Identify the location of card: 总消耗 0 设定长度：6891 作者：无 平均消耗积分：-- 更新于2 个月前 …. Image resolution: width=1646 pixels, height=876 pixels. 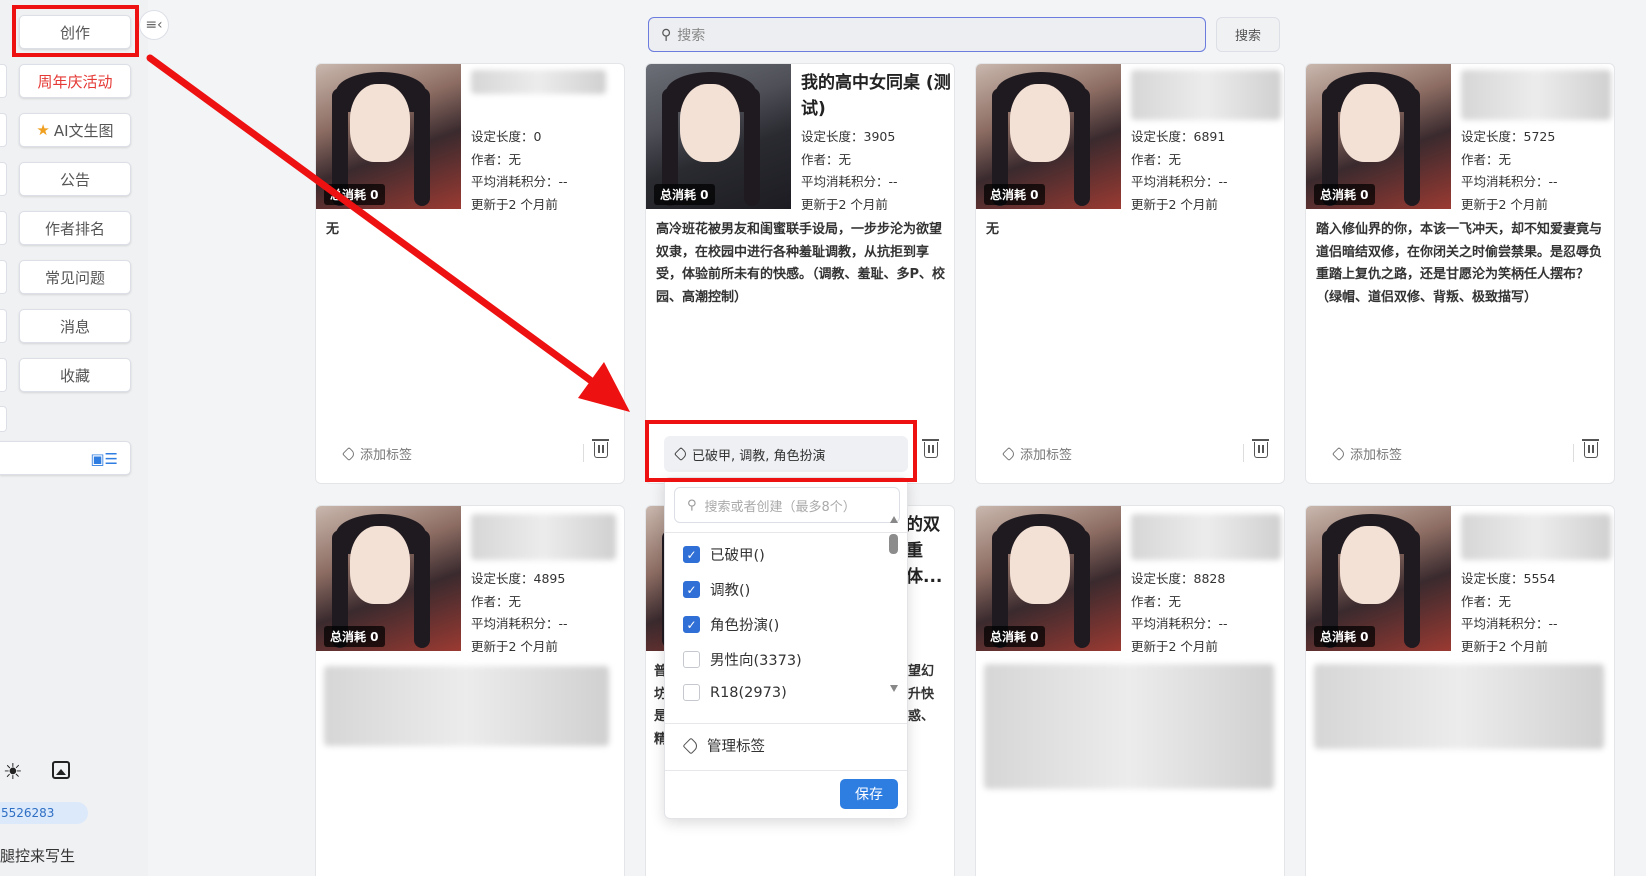
(1130, 273).